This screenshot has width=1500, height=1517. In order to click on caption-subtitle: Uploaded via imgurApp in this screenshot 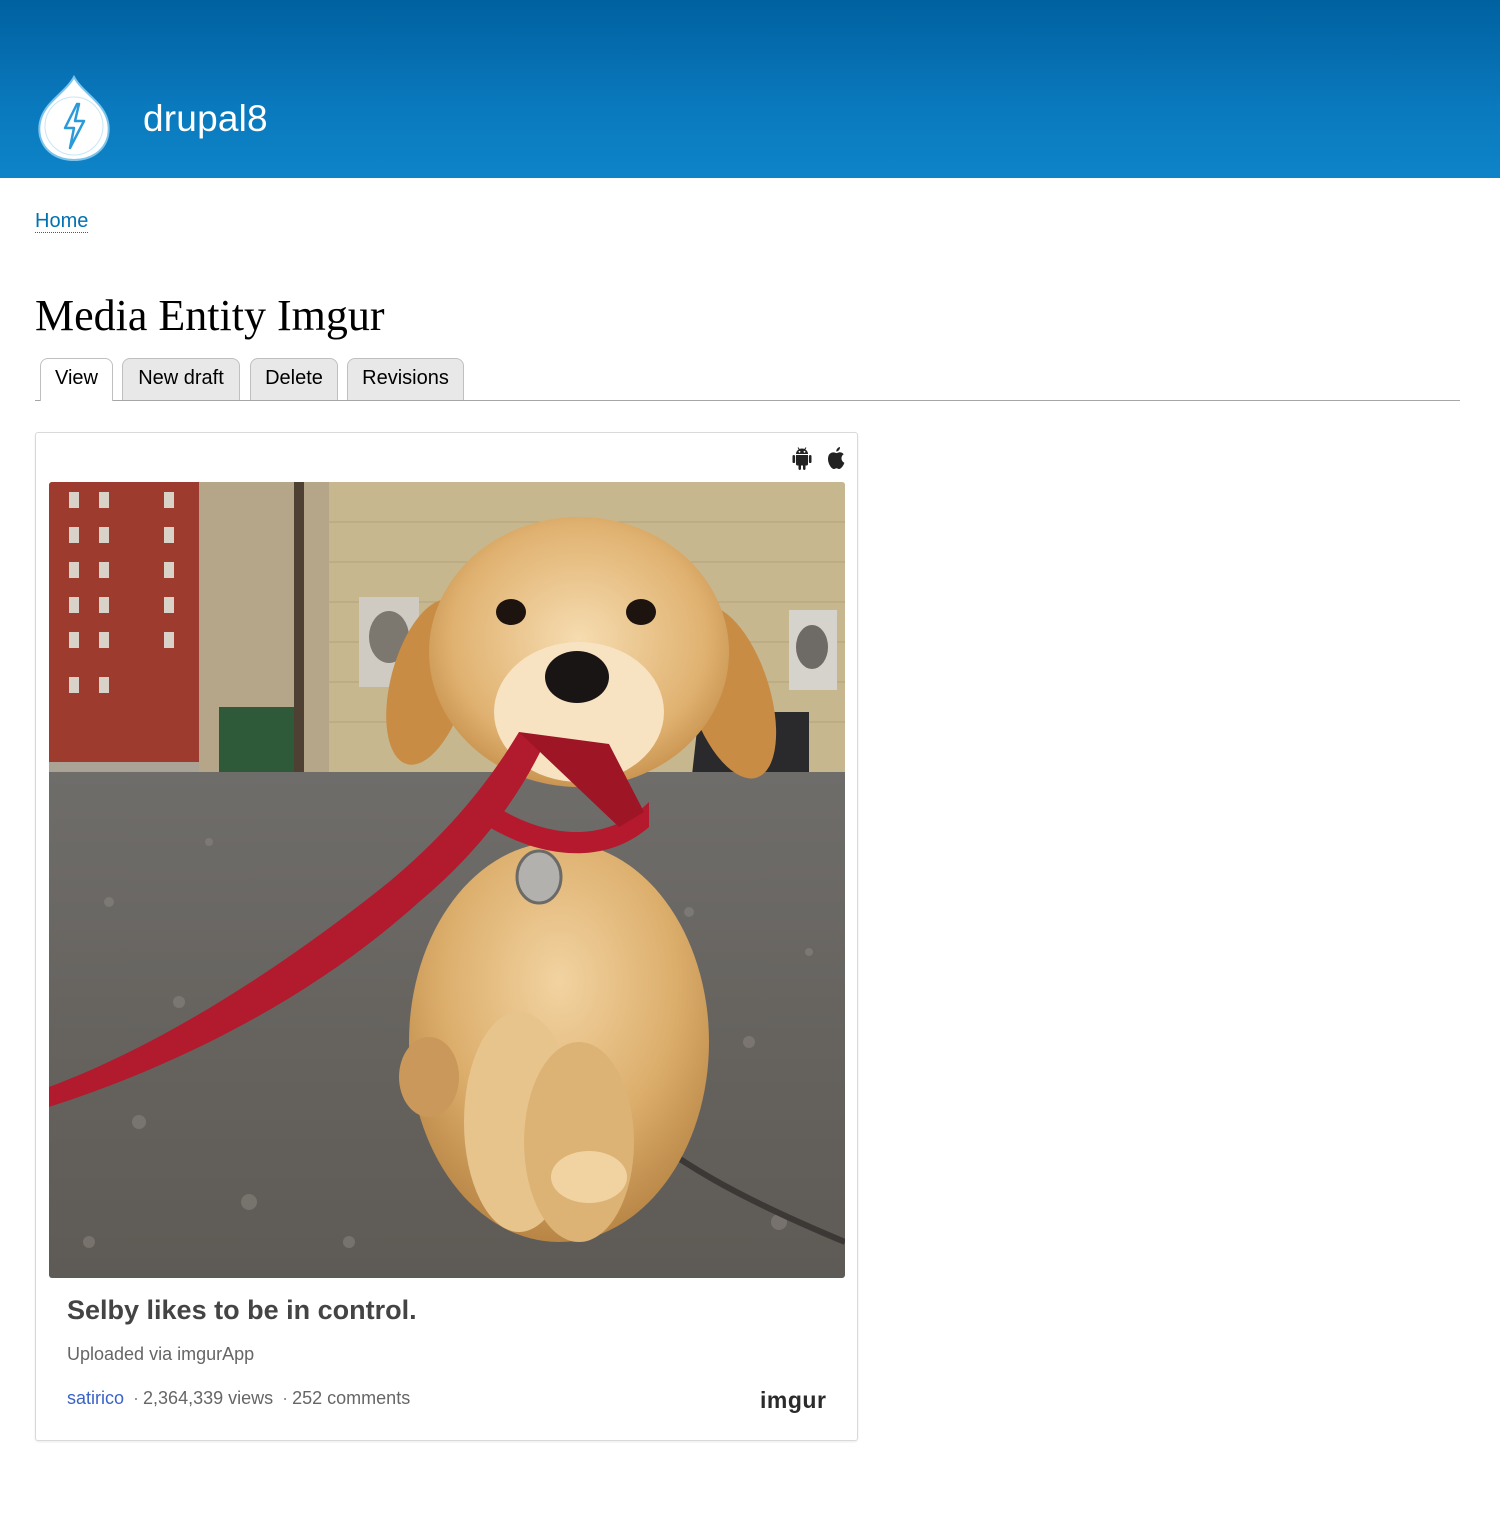, I will do `click(161, 1354)`.